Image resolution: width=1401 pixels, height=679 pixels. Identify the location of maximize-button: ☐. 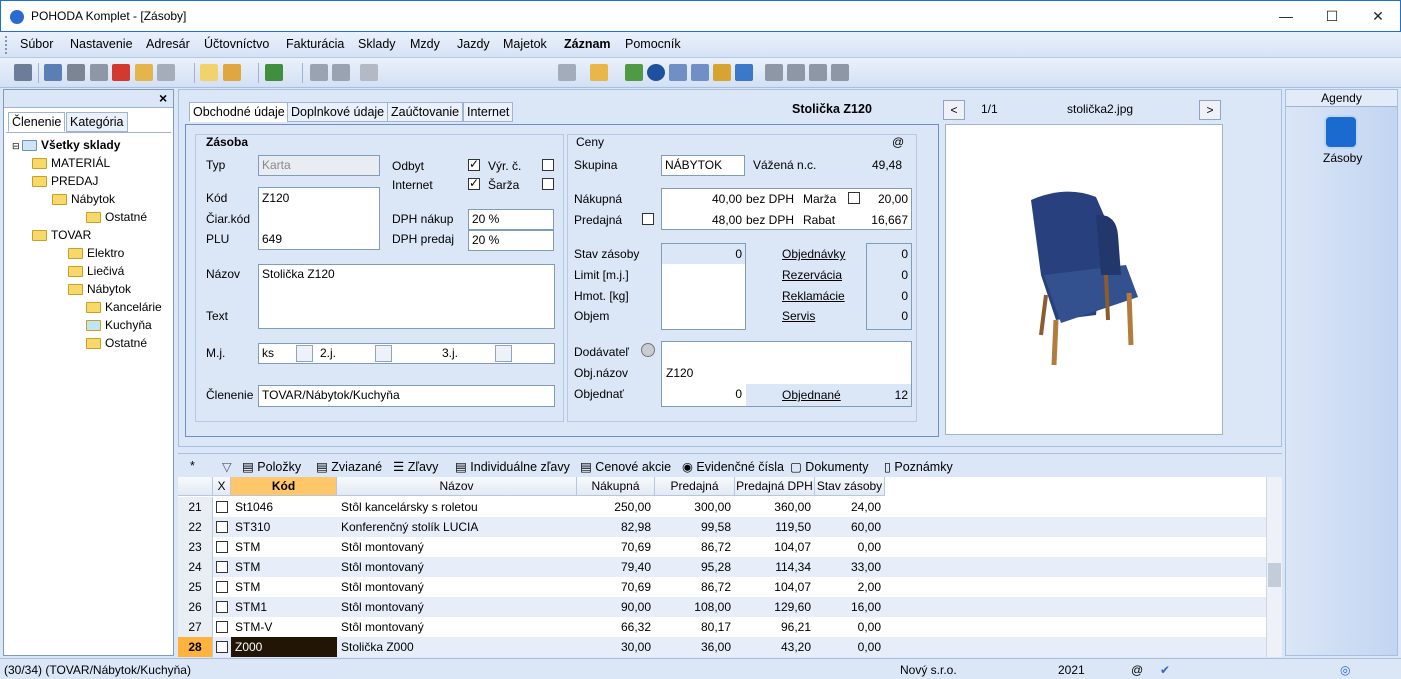
(1332, 16).